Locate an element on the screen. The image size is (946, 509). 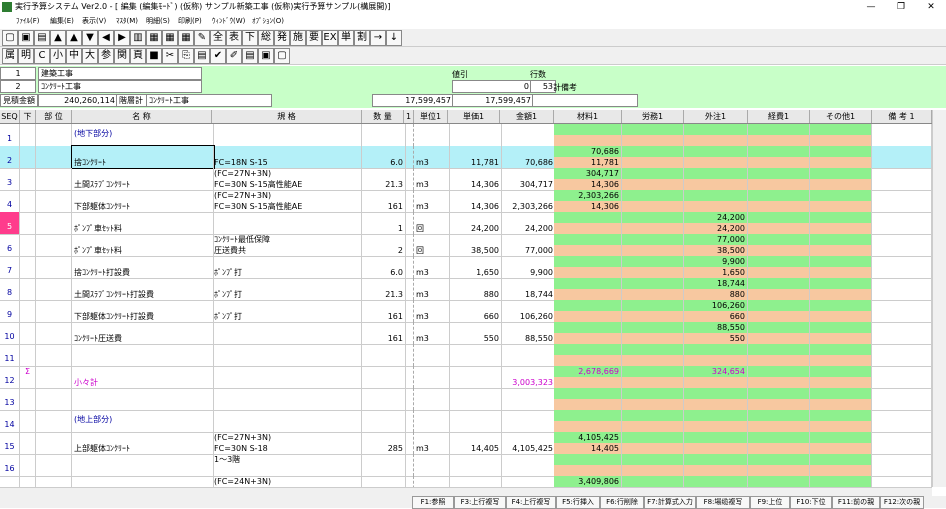
amount-cell: 4,105,425 is located at coordinates (528, 443).